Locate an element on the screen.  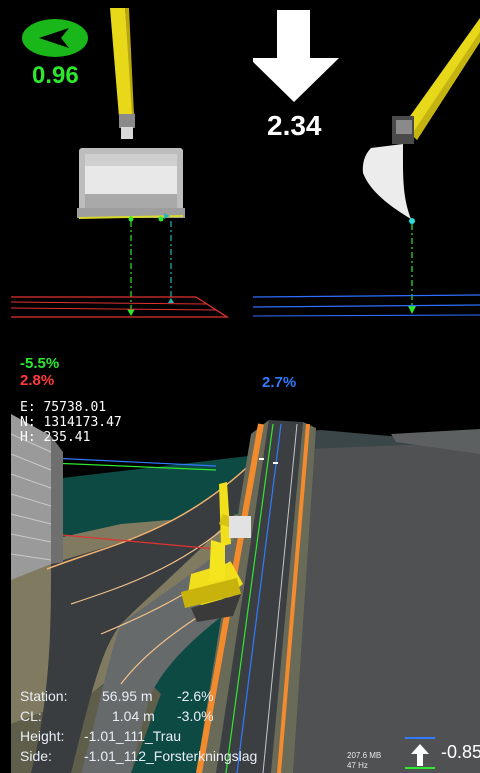
hud-station-row: Station: 56.95 m -2.6% is located at coordinates (135, 697).